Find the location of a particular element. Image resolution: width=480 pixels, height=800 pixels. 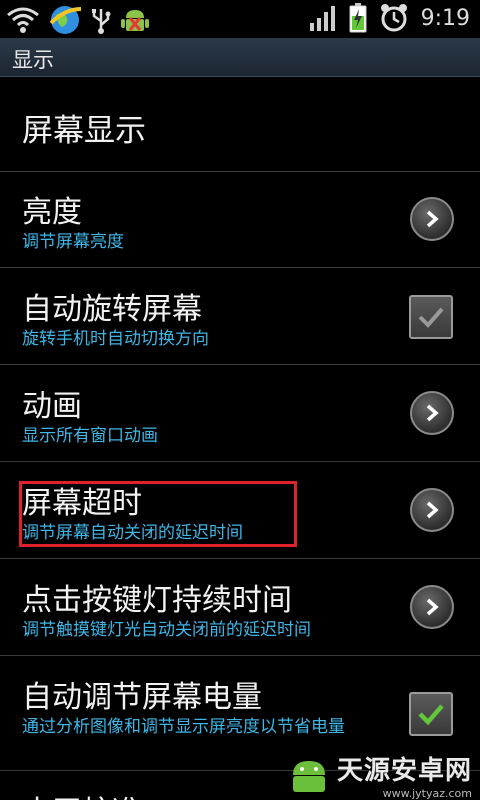

signal-bars-icon is located at coordinates (322, 18).